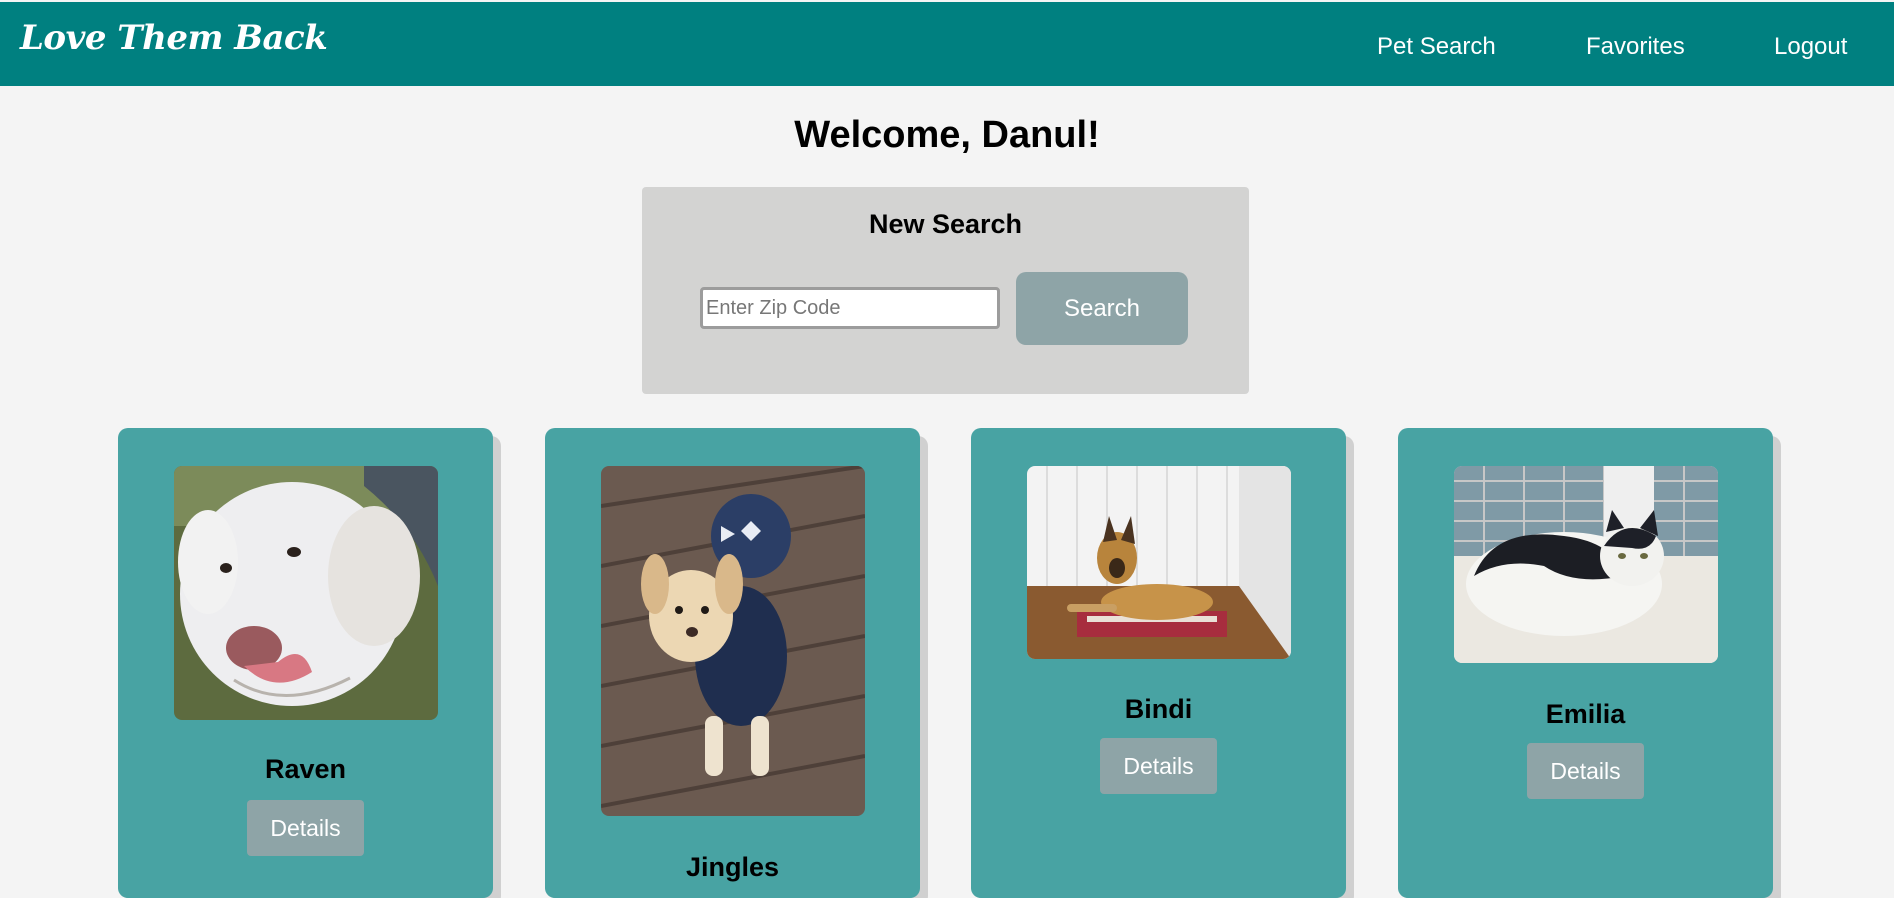 Image resolution: width=1894 pixels, height=898 pixels. I want to click on pet-name-raven: Raven, so click(305, 769).